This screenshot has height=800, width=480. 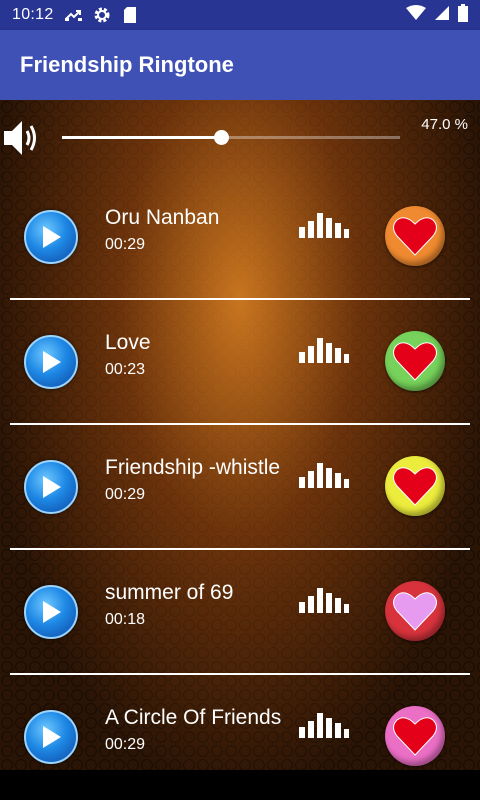 I want to click on call-forward-icon, so click(x=74, y=15).